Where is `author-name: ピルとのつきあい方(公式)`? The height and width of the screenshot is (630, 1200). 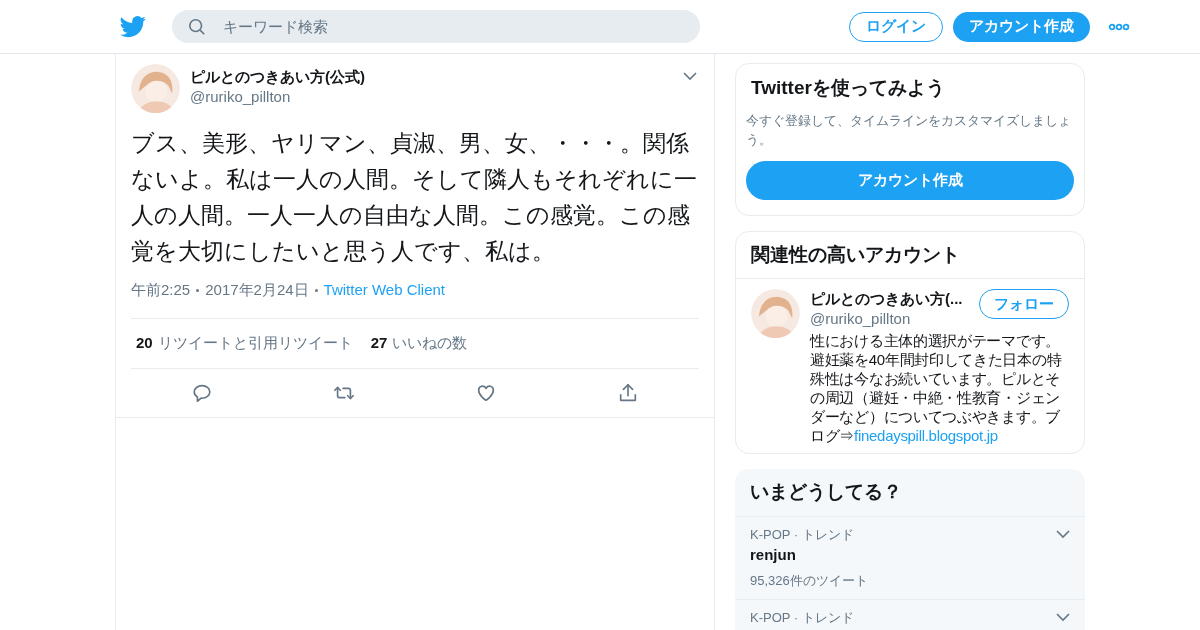 author-name: ピルとのつきあい方(公式) is located at coordinates (431, 77).